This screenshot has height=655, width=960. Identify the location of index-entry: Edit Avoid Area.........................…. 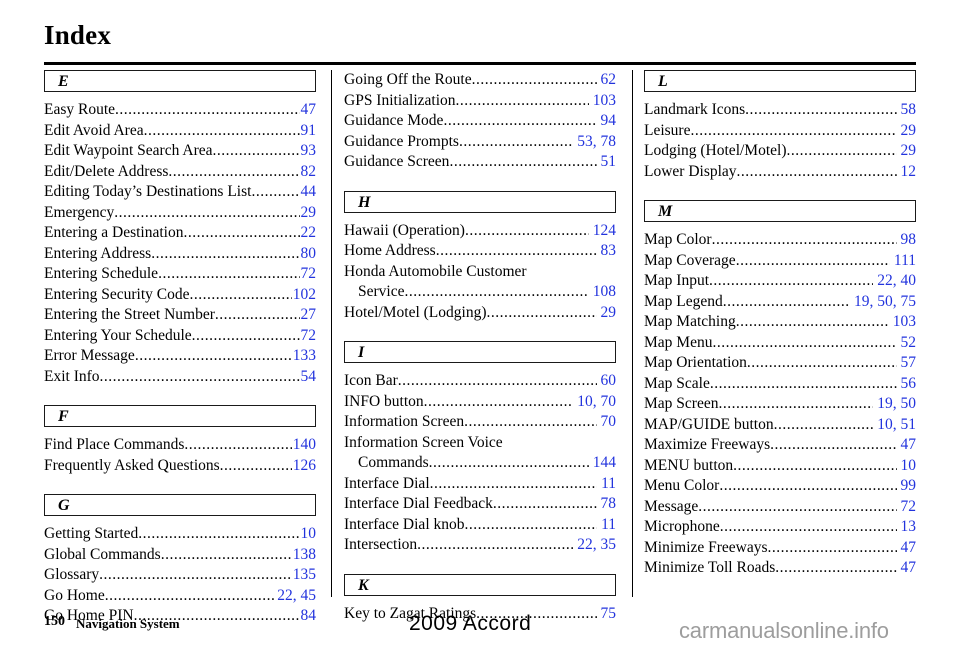
(180, 131).